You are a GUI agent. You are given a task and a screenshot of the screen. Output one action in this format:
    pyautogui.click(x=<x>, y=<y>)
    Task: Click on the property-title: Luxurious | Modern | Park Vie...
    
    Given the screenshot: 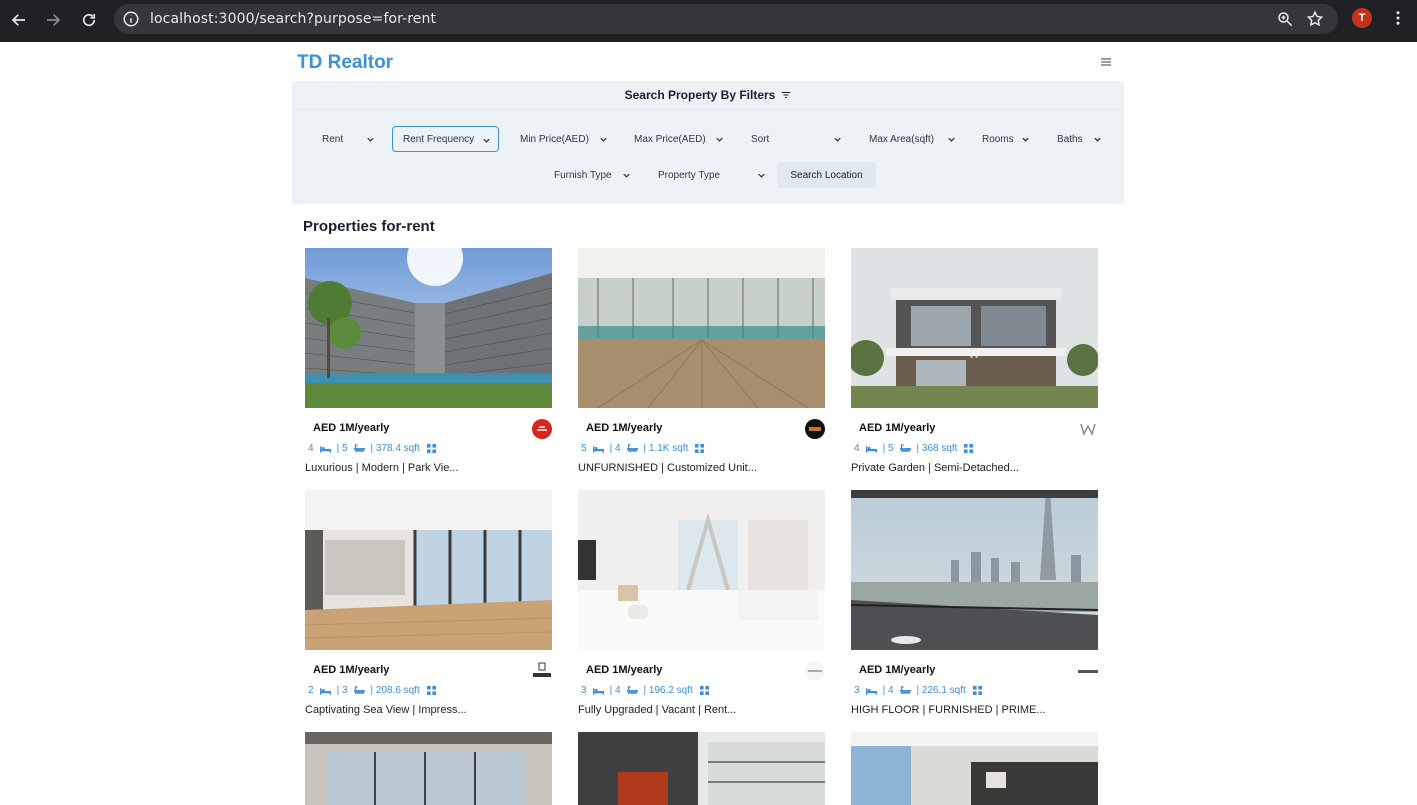 What is the action you would take?
    pyautogui.click(x=381, y=468)
    